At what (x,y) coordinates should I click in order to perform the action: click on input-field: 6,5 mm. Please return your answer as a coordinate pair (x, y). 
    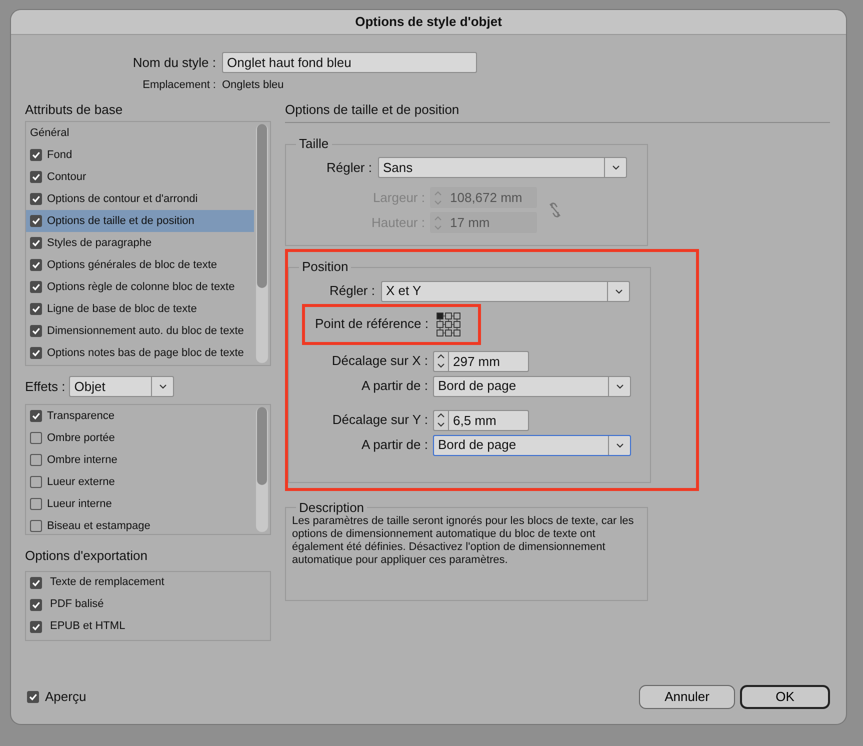
    Looking at the image, I should click on (489, 420).